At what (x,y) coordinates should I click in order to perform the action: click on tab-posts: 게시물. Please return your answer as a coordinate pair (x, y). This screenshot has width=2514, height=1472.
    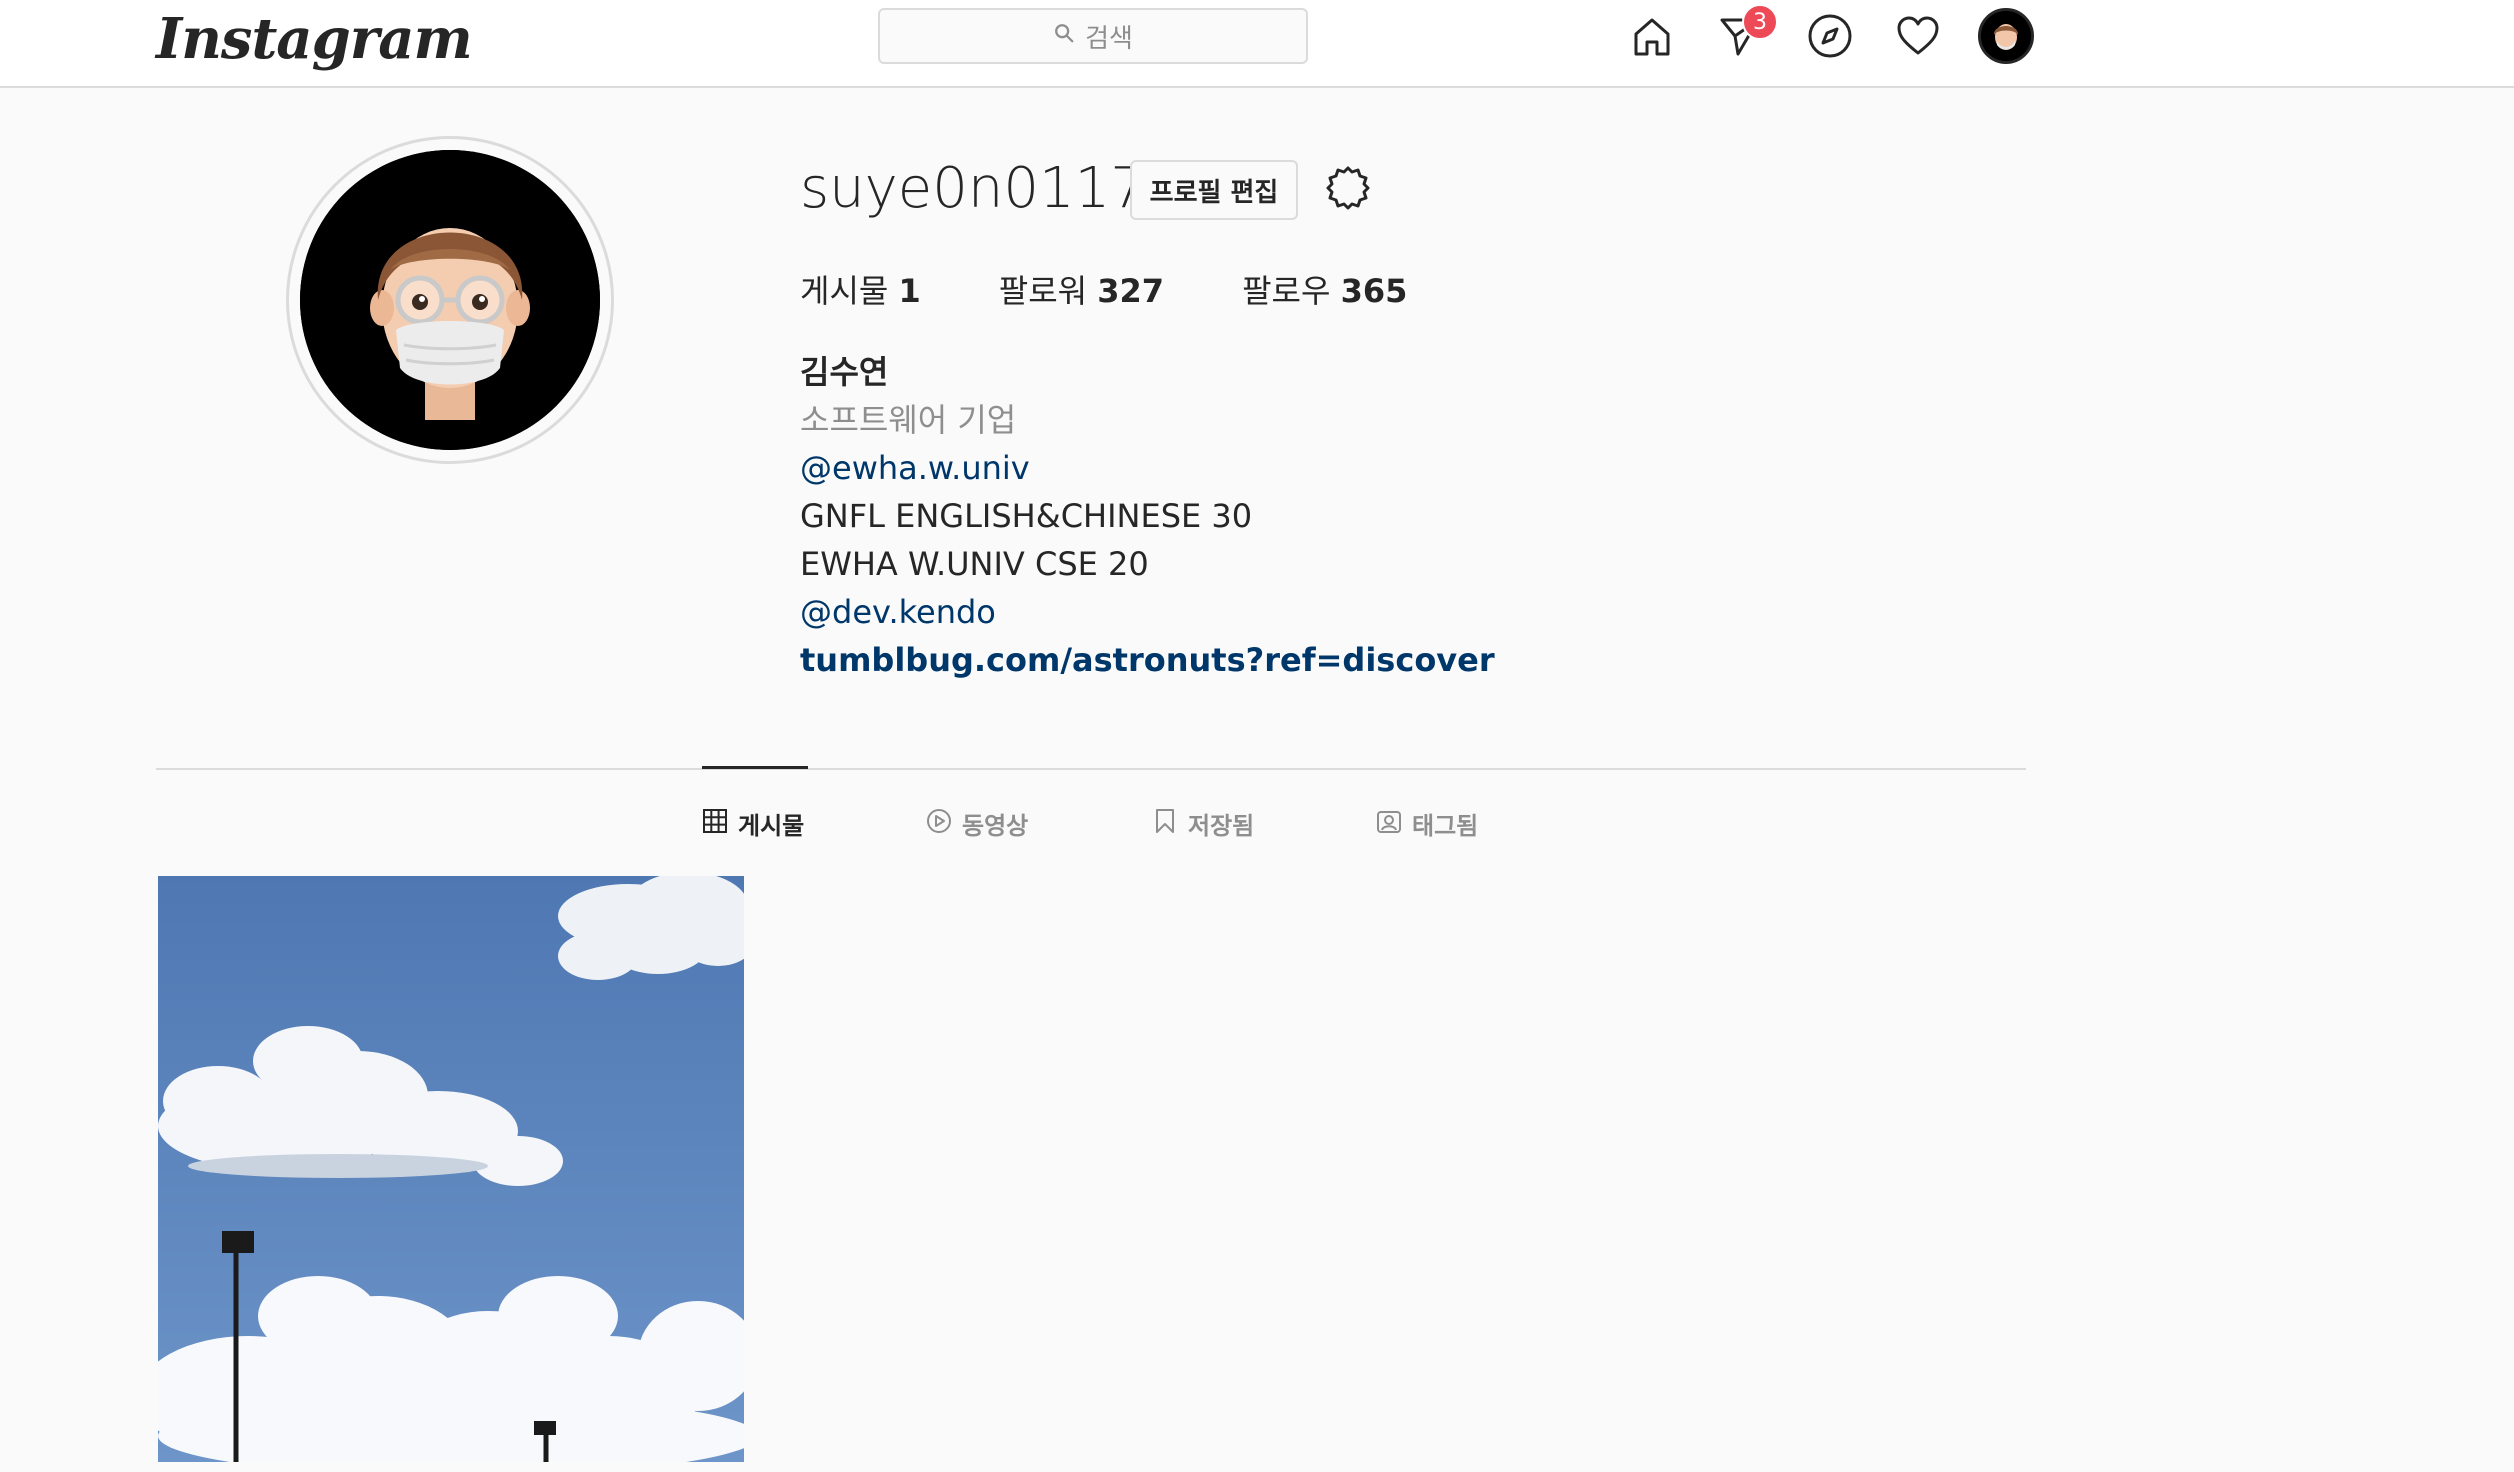
    Looking at the image, I should click on (753, 823).